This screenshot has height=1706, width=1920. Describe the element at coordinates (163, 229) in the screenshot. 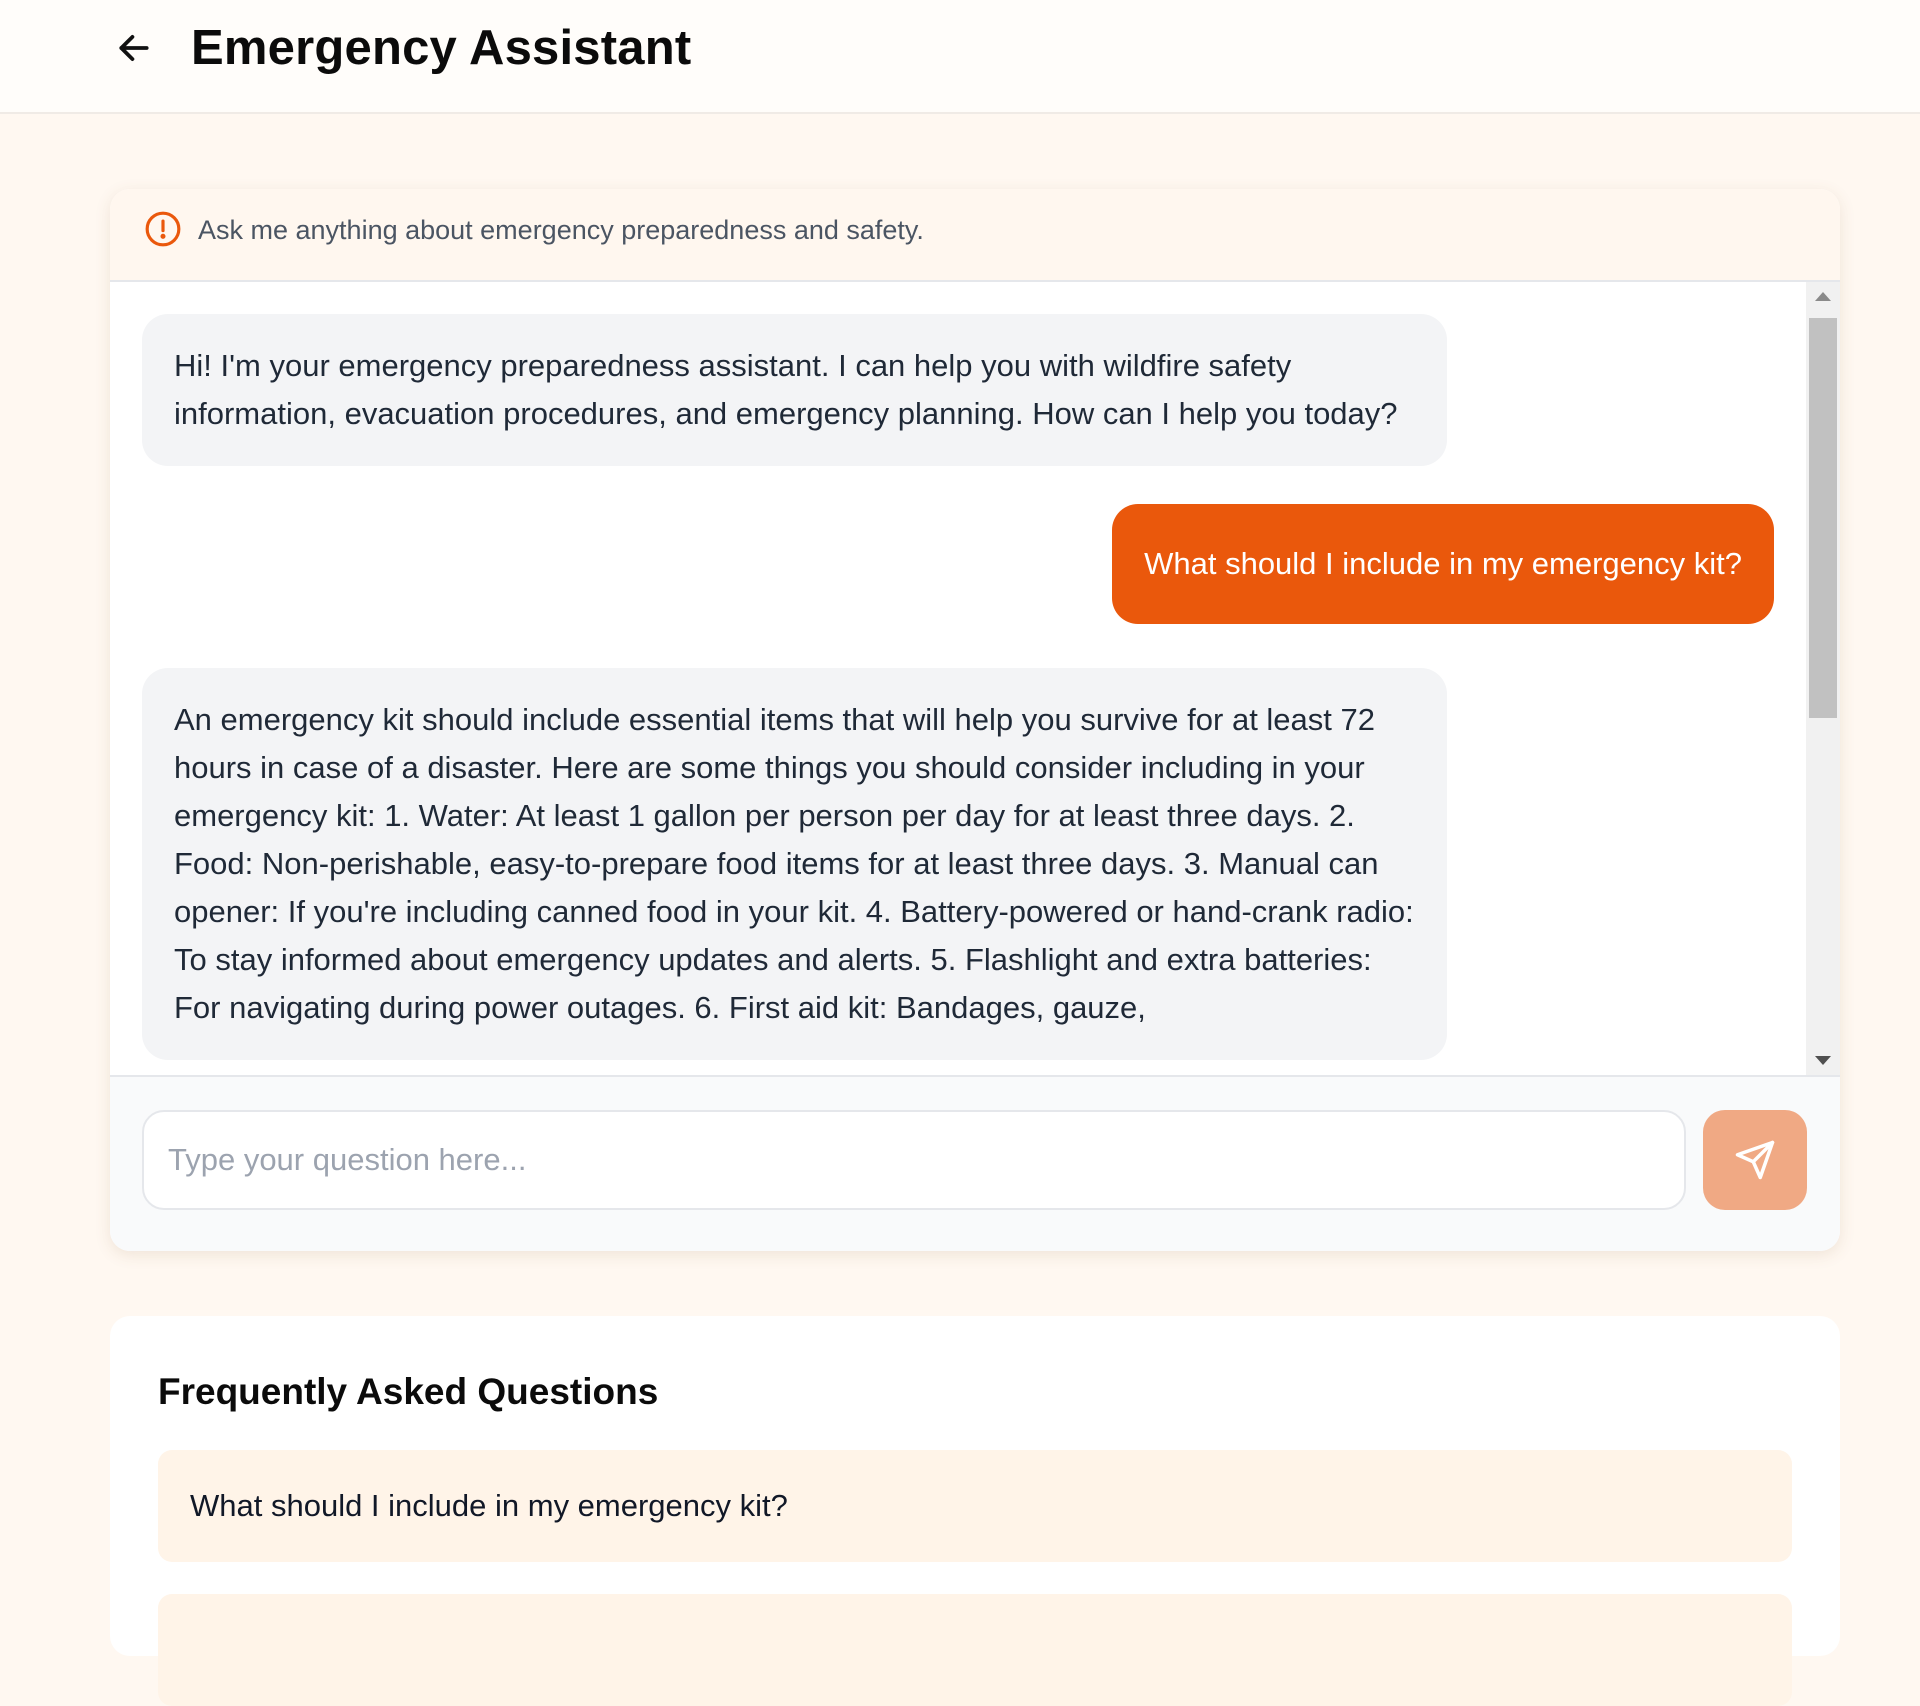

I see `alert-circle-icon` at that location.